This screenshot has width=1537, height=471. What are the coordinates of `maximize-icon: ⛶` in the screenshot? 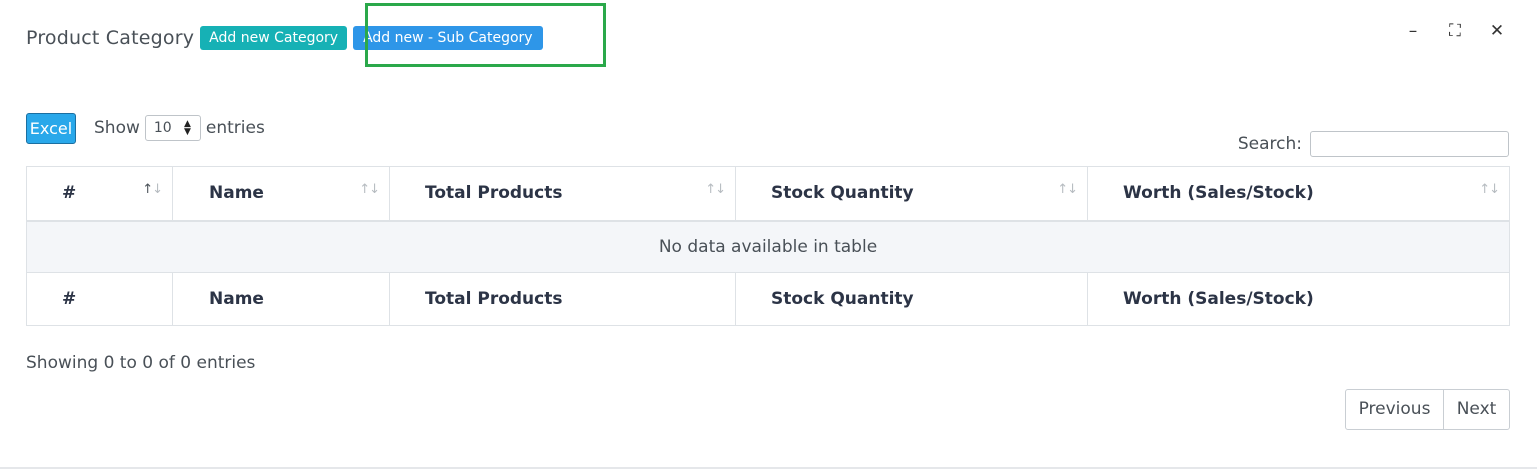 It's located at (1455, 31).